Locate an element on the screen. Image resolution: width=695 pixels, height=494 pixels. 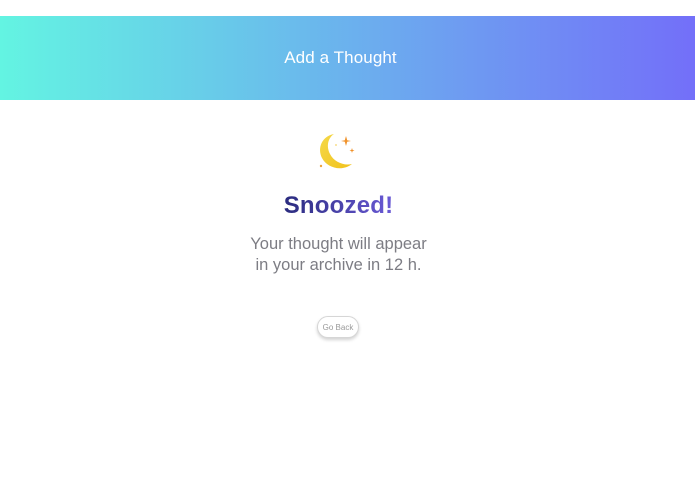
snooze-message-line-2: in your archive in 12 h. is located at coordinates (338, 265).